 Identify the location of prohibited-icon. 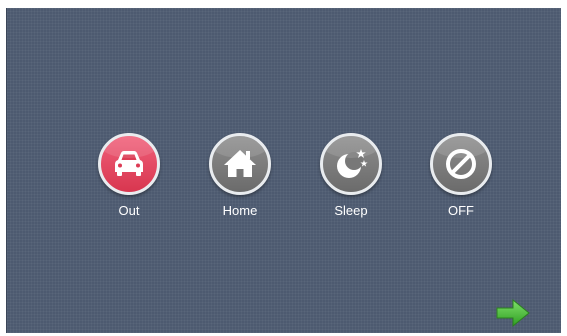
(461, 164).